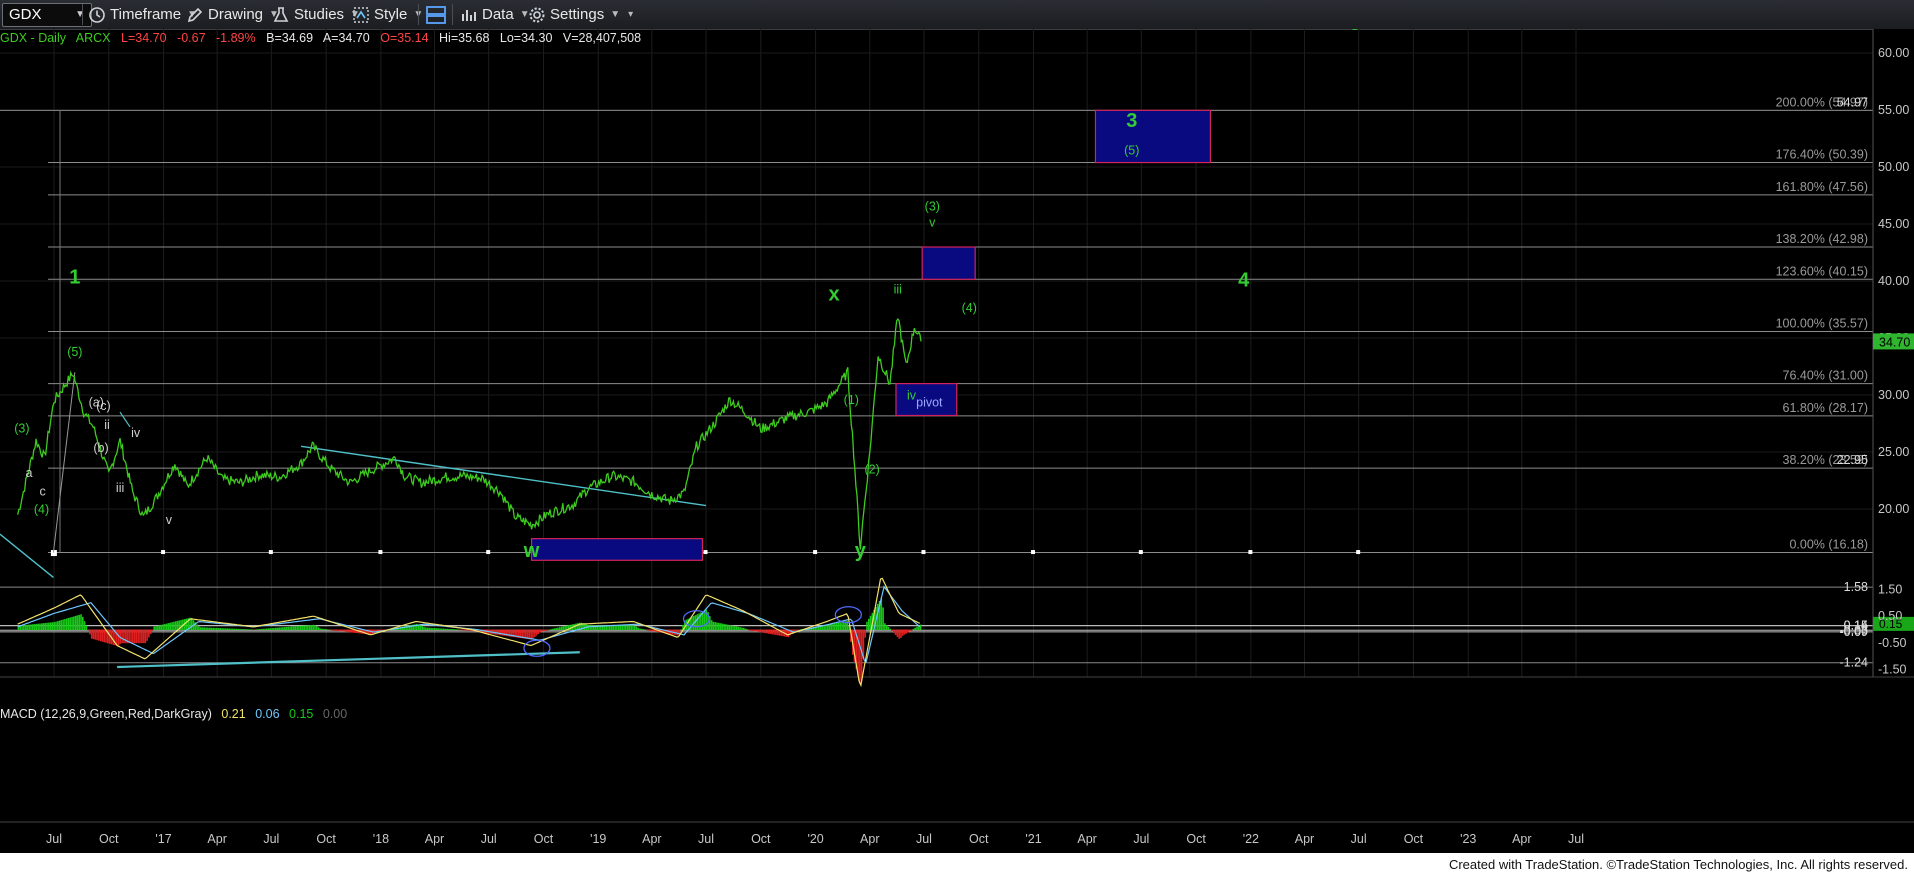  I want to click on exchange-label: ARCX, so click(93, 38).